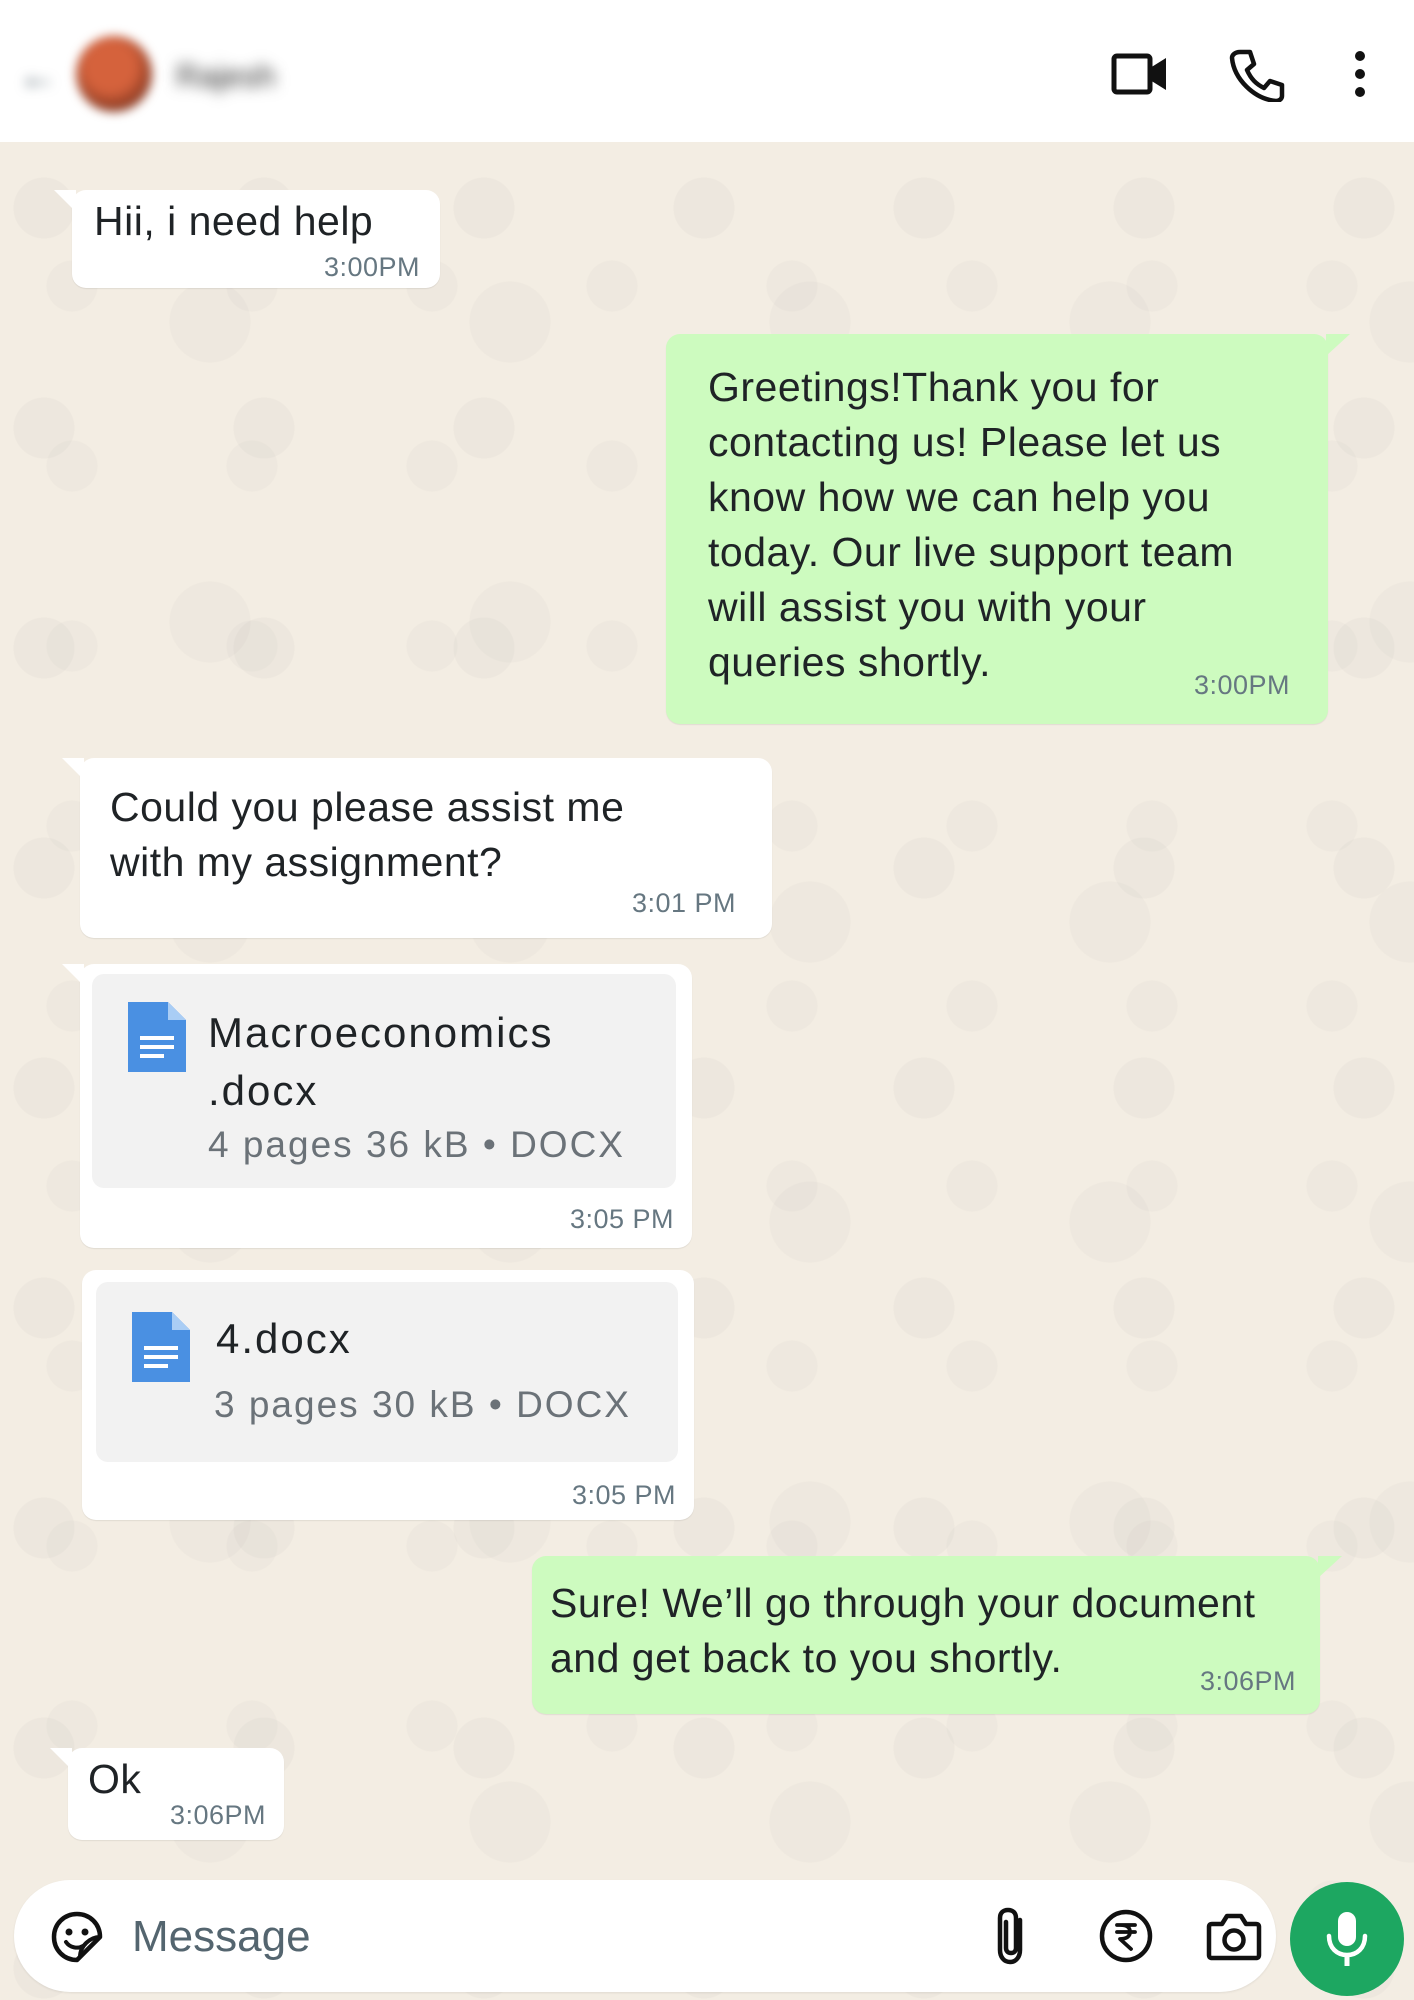 This screenshot has width=1414, height=2000. I want to click on message-bubble-incoming: Ok 3:06PM, so click(167, 1794).